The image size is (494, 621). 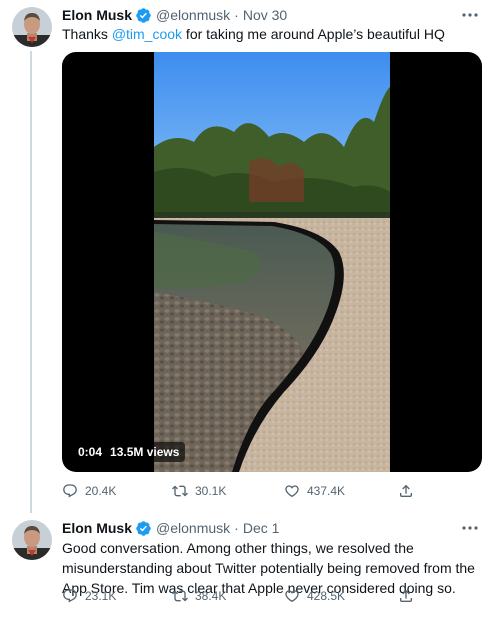 I want to click on tweet-header: Elon Musk @elonmusk · Dec 1, so click(x=170, y=528).